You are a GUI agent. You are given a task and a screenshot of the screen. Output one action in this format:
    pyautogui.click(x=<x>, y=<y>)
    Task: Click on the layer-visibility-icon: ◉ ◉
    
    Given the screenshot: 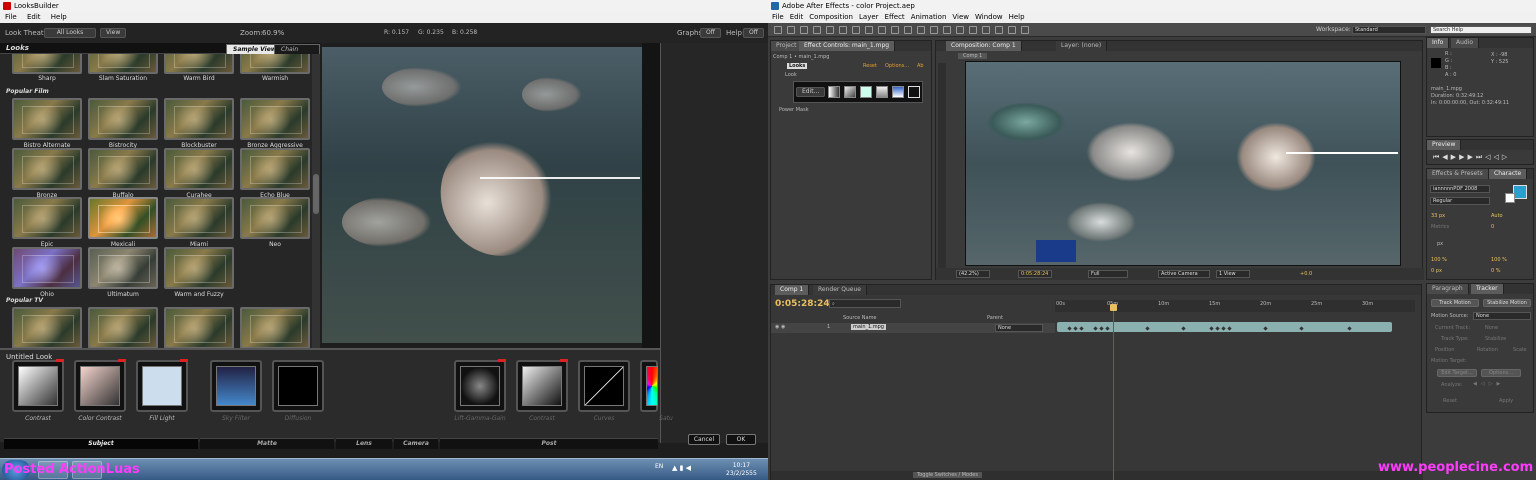 What is the action you would take?
    pyautogui.click(x=780, y=327)
    